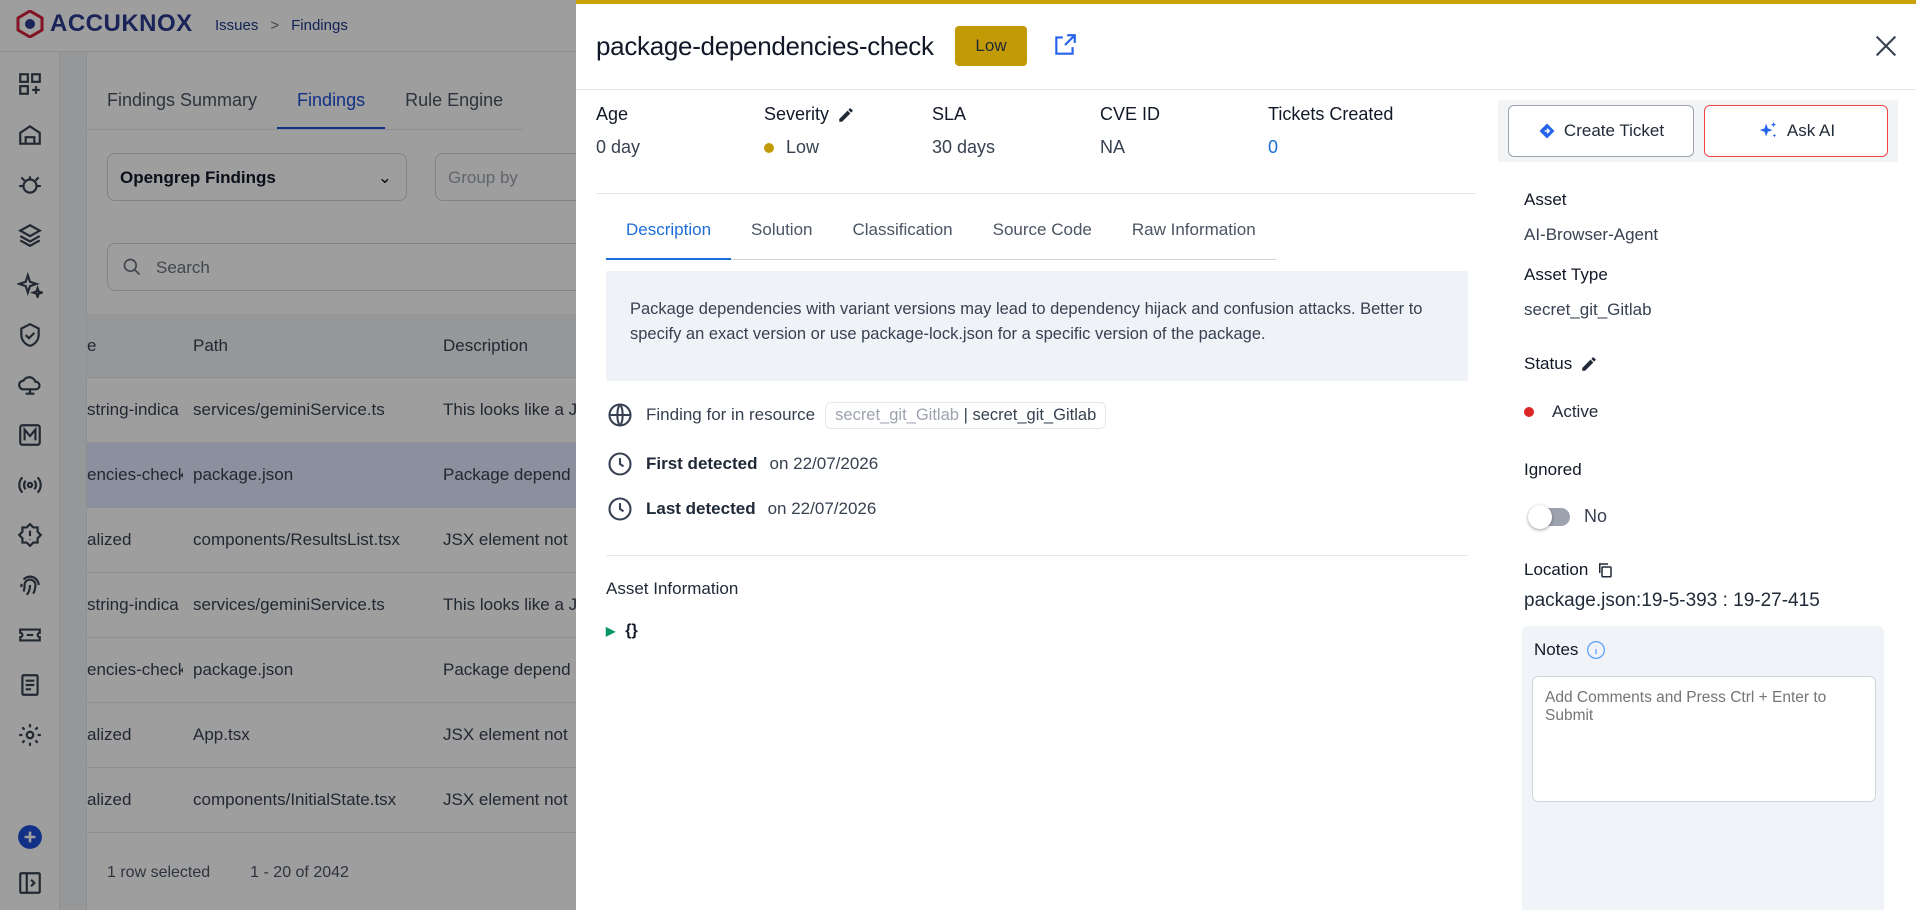  What do you see at coordinates (1811, 130) in the screenshot?
I see `ask-ai-label: Ask AI` at bounding box center [1811, 130].